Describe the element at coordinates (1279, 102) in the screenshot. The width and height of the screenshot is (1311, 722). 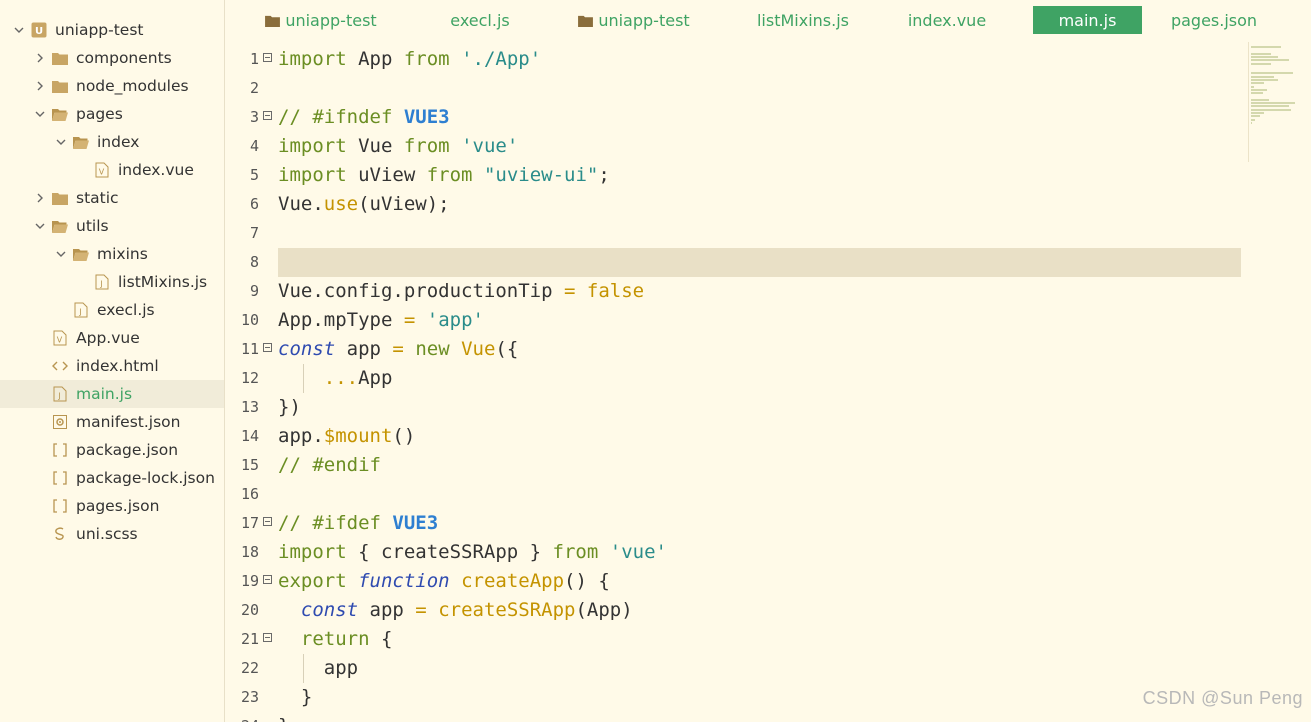
I see `minimap` at that location.